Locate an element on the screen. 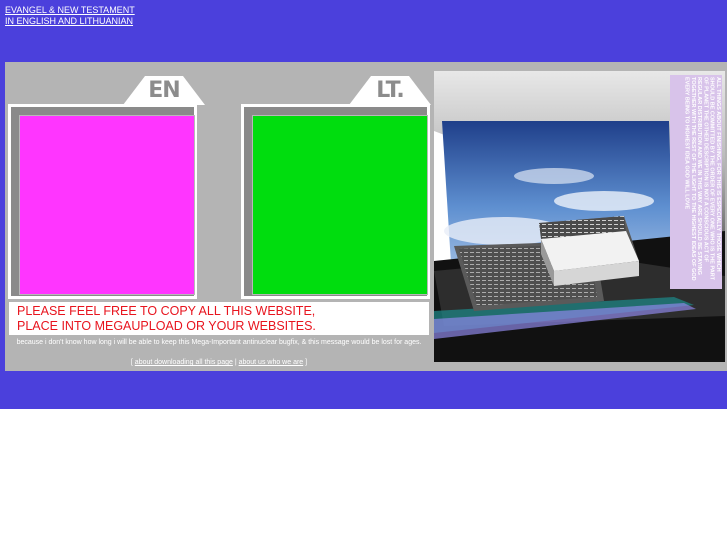 This screenshot has width=727, height=545. about-us-link: about us who we are is located at coordinates (271, 362).